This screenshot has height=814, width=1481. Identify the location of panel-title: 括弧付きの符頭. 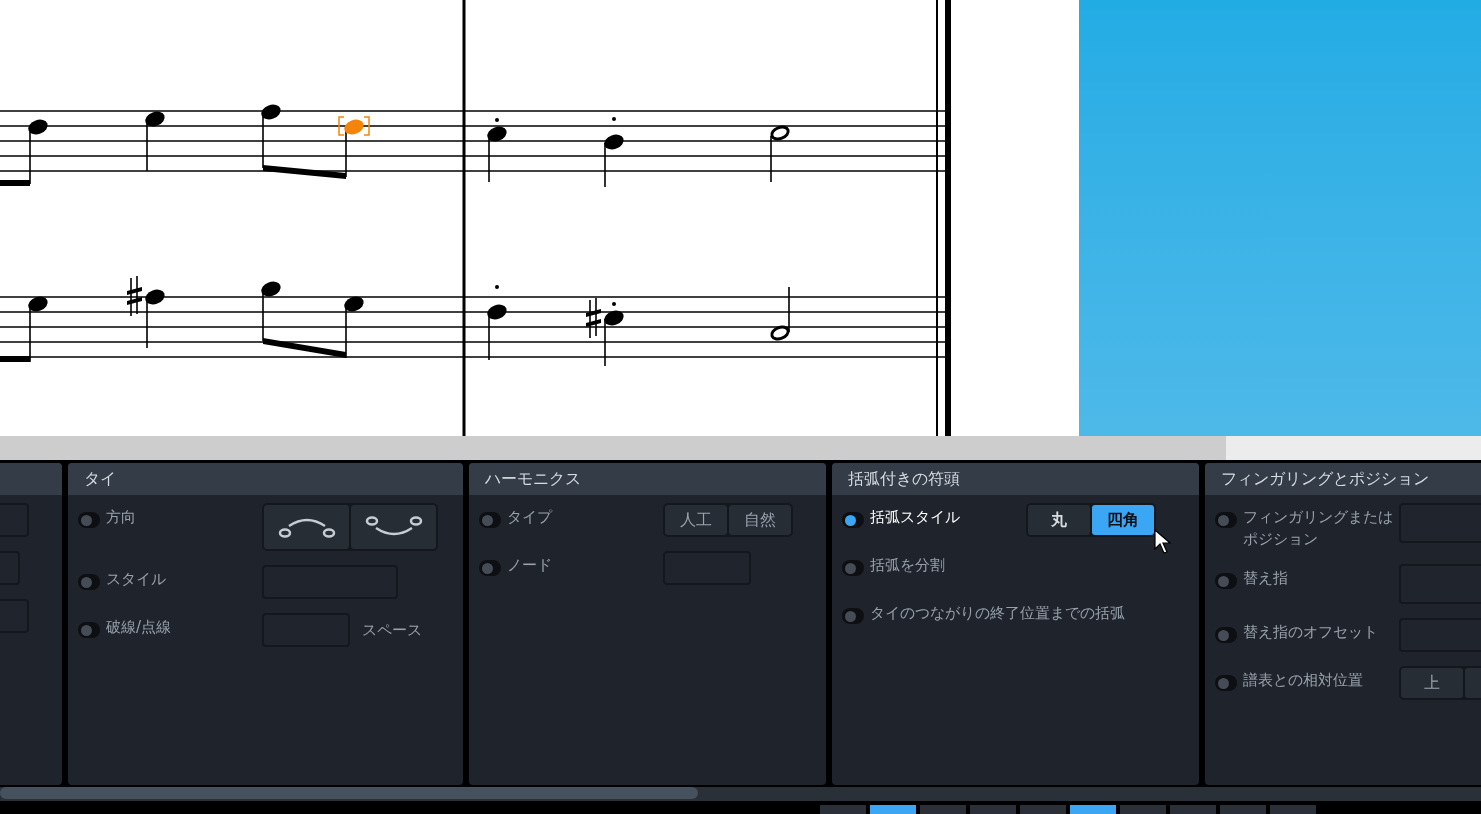
(904, 479).